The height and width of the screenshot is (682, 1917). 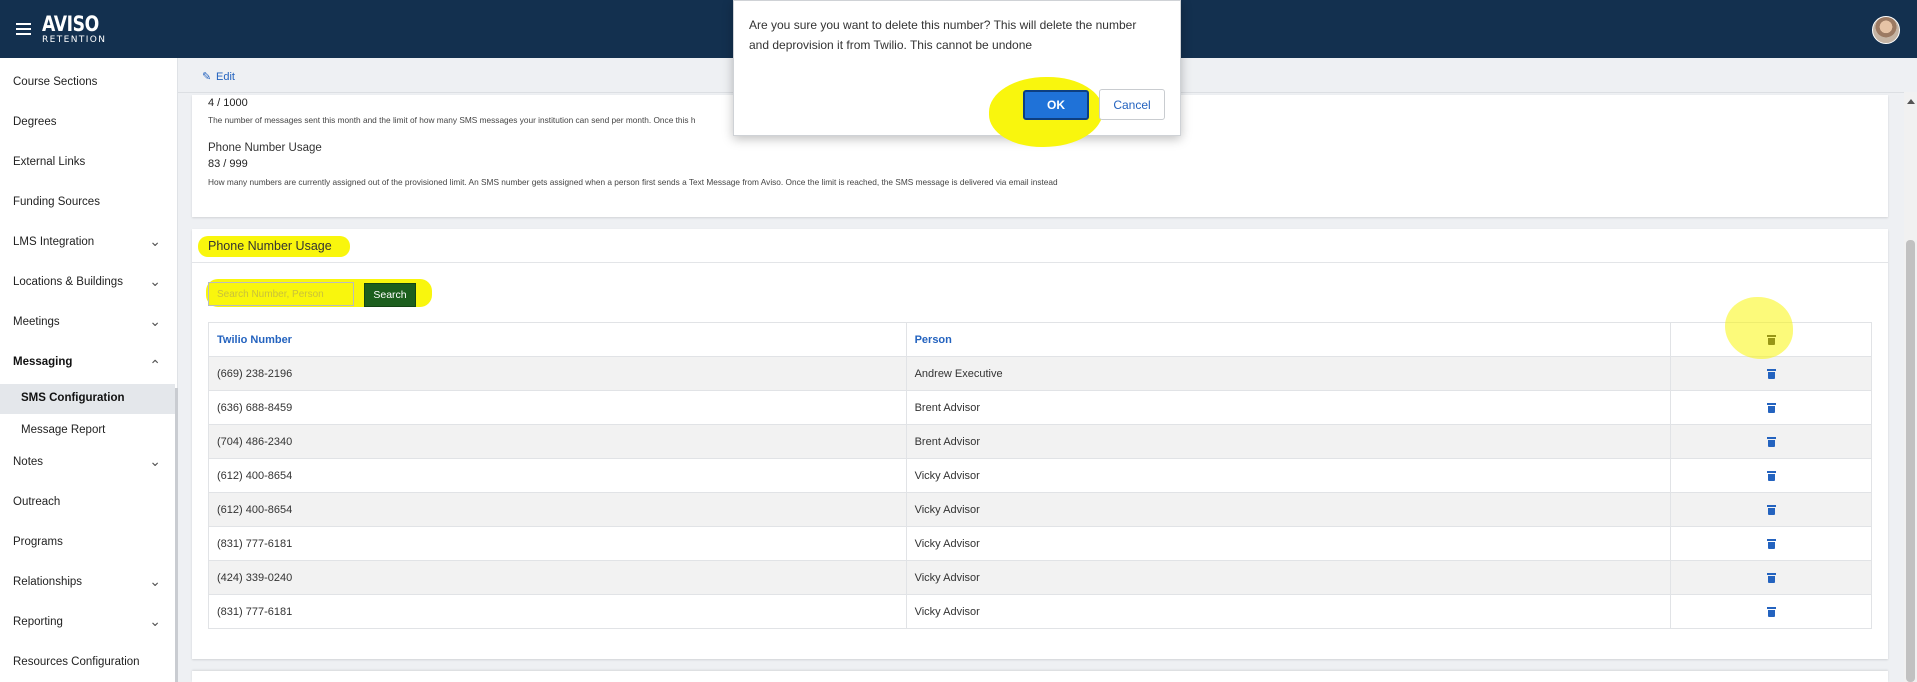 I want to click on chevron-up-icon: ⌃, so click(x=155, y=365).